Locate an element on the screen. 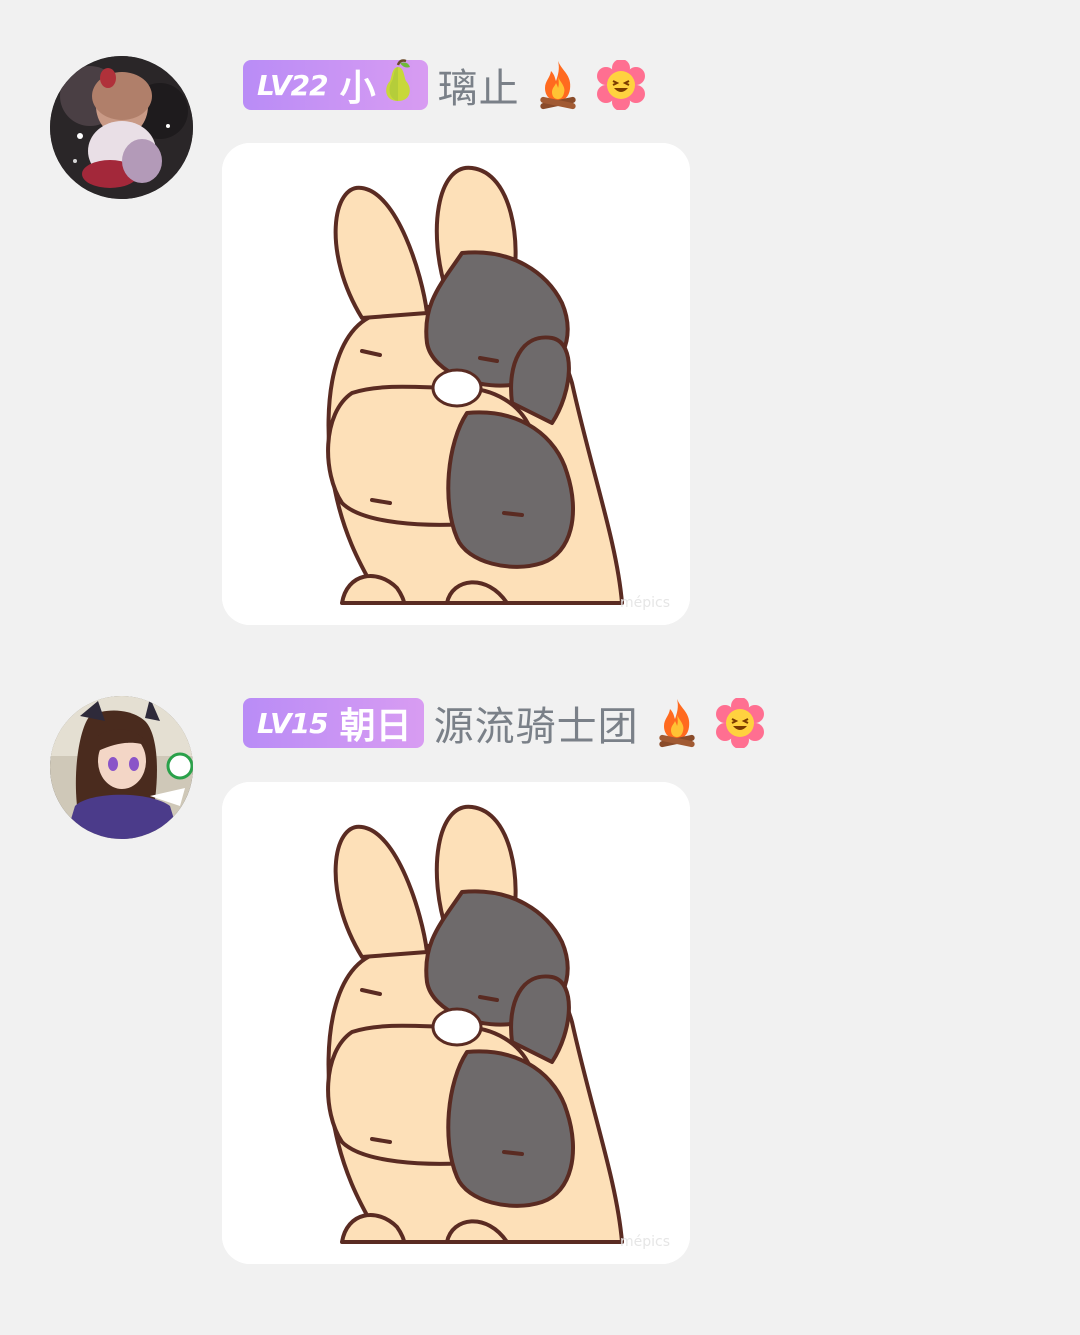 The width and height of the screenshot is (1080, 1335). badge-title: 朝日 is located at coordinates (375, 726).